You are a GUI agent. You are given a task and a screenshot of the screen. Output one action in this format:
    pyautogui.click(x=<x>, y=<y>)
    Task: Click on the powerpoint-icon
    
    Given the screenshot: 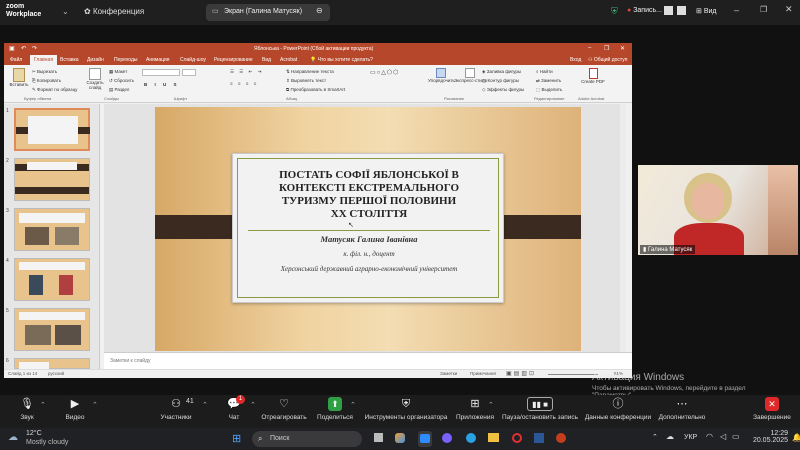 What is the action you would take?
    pyautogui.click(x=561, y=438)
    